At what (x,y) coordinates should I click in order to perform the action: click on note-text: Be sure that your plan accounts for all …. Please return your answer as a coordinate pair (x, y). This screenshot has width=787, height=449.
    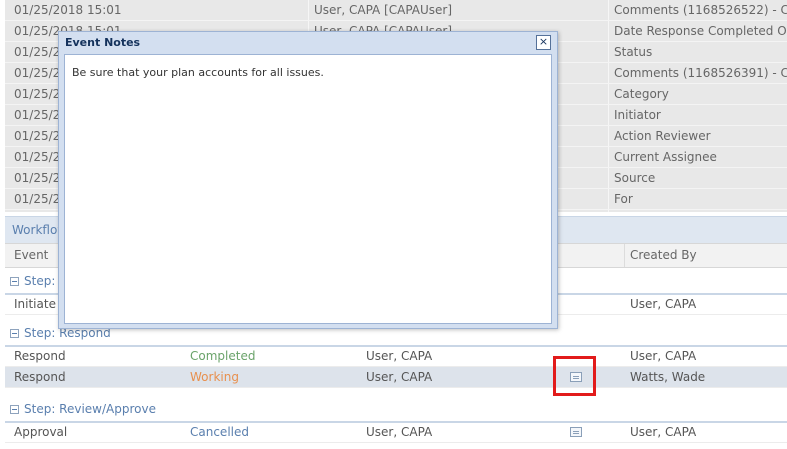
    Looking at the image, I should click on (198, 72).